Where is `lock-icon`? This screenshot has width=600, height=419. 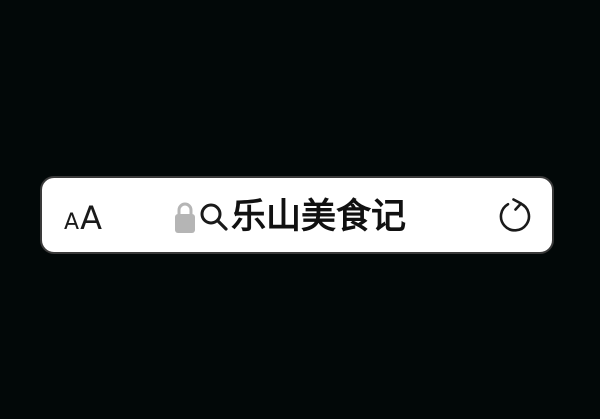 lock-icon is located at coordinates (185, 217).